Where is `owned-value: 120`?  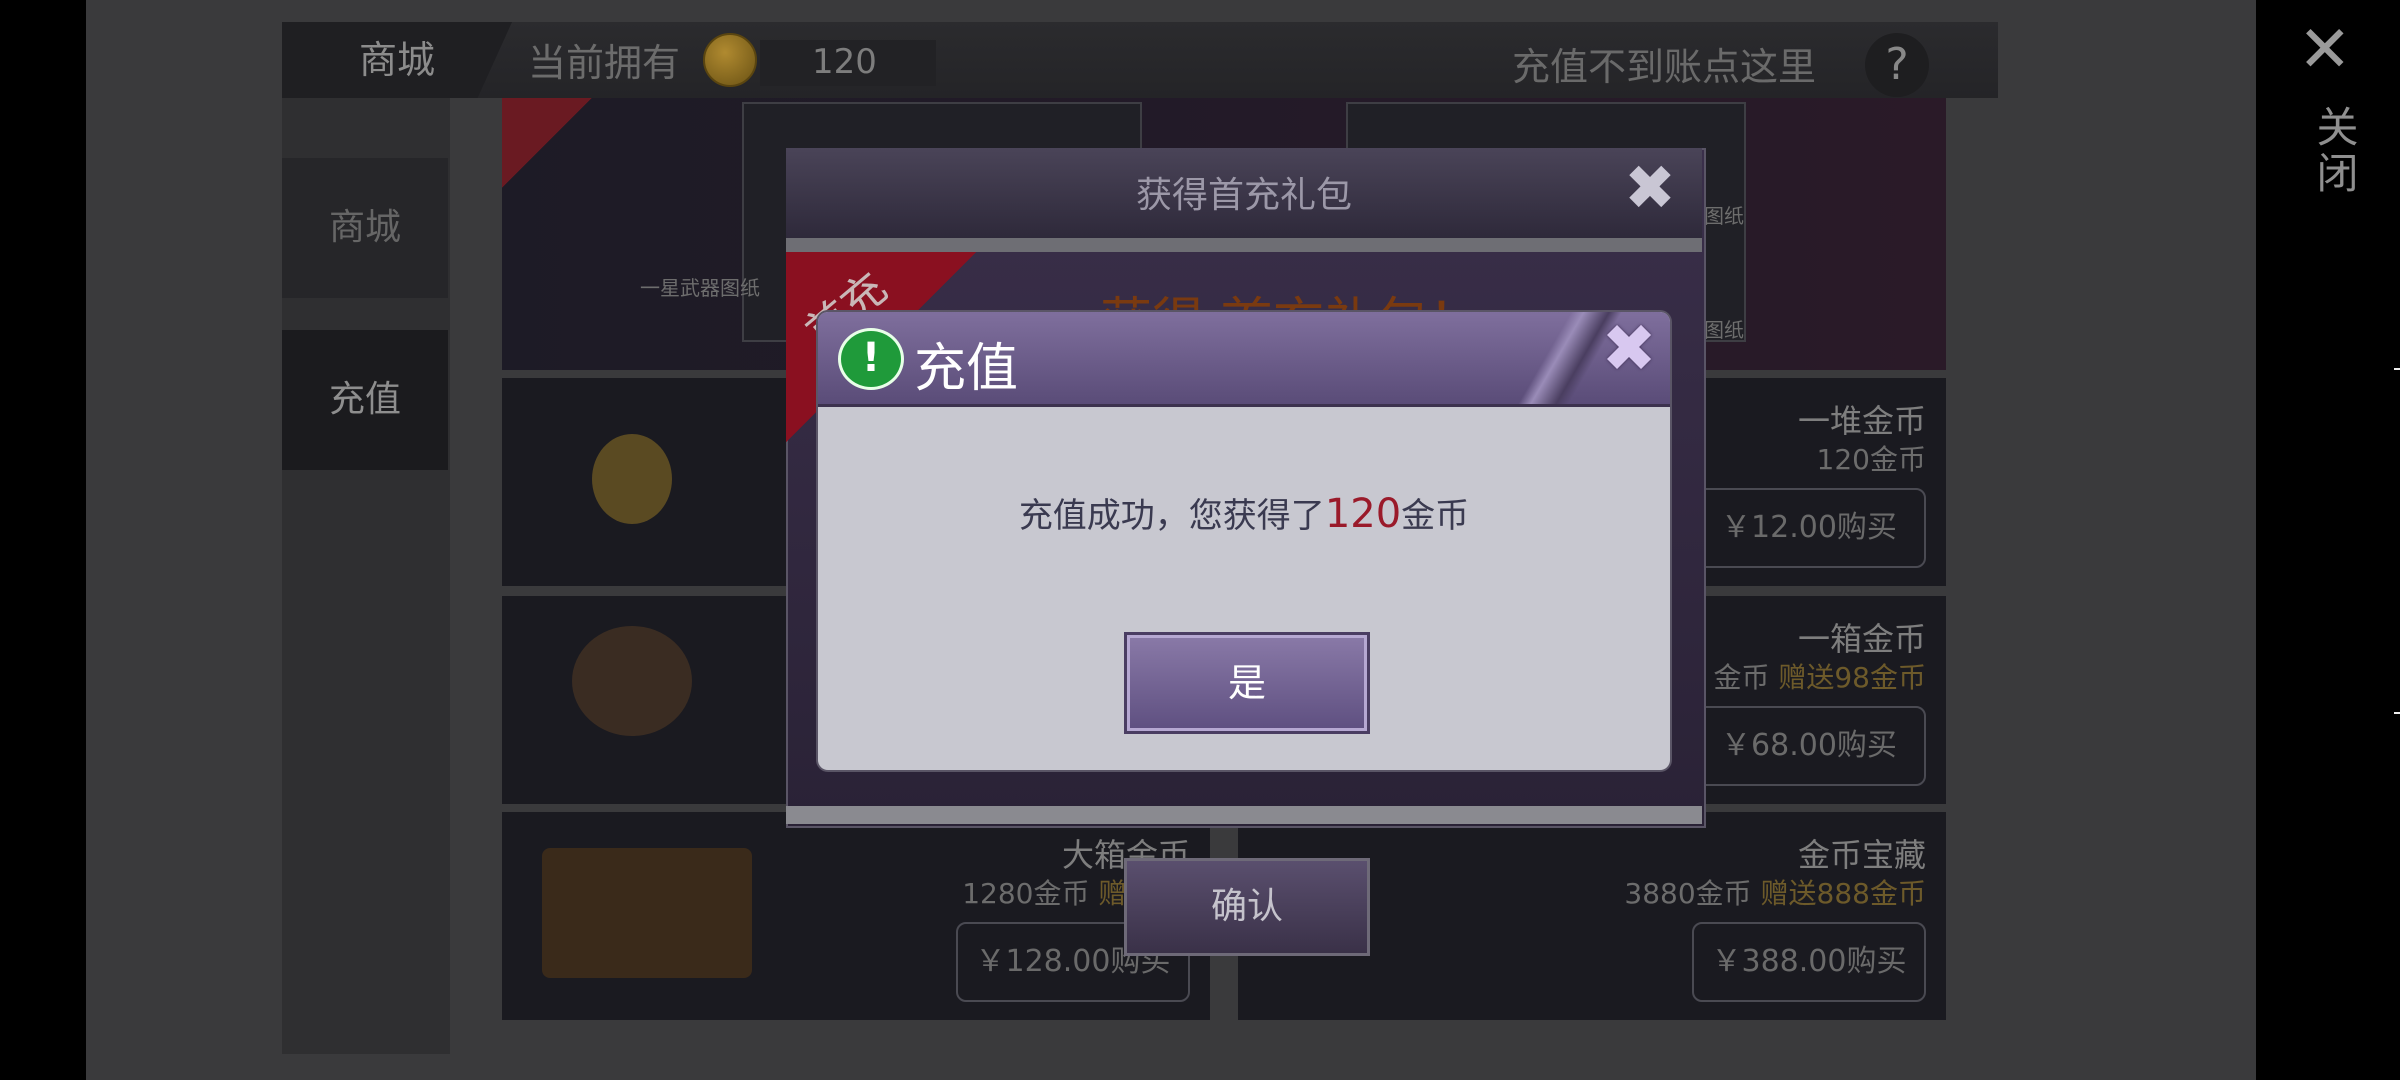 owned-value: 120 is located at coordinates (844, 62).